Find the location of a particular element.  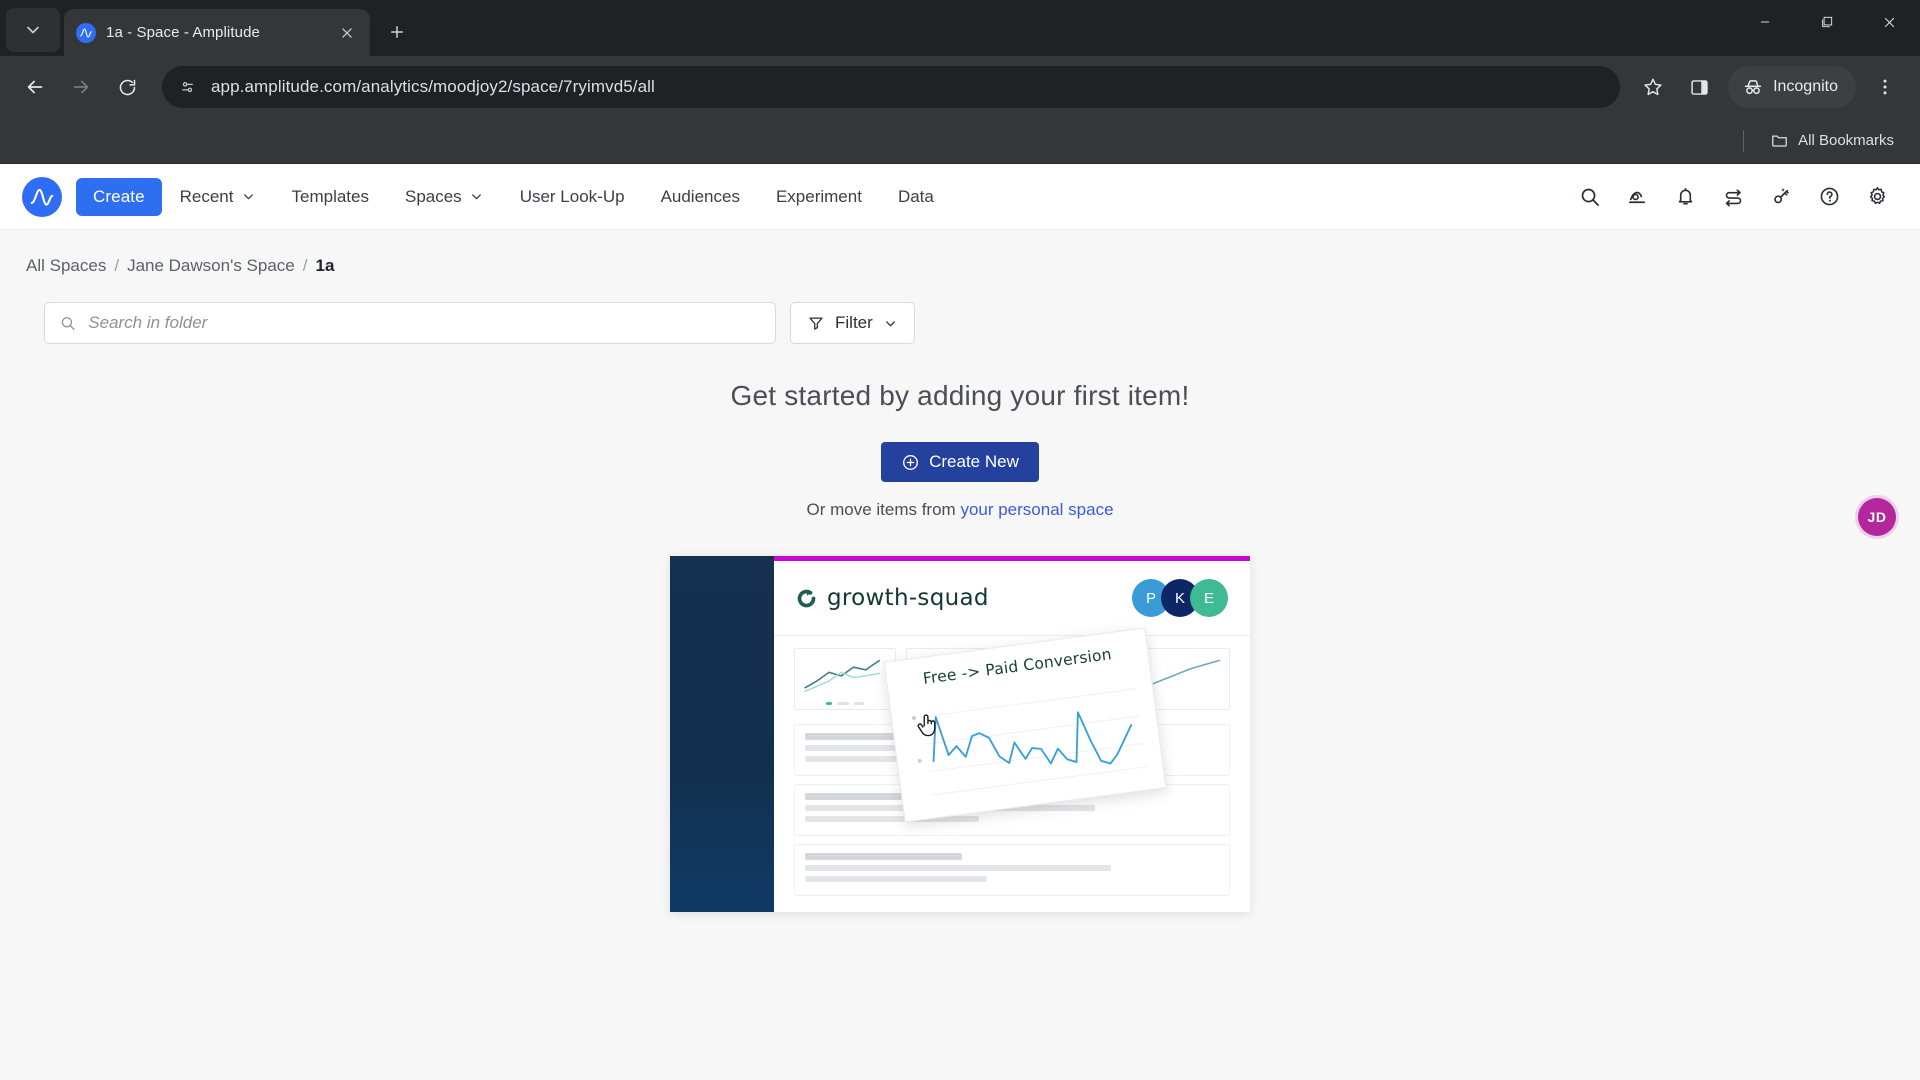

bookmarks-bar: All Bookmarks is located at coordinates (960, 141).